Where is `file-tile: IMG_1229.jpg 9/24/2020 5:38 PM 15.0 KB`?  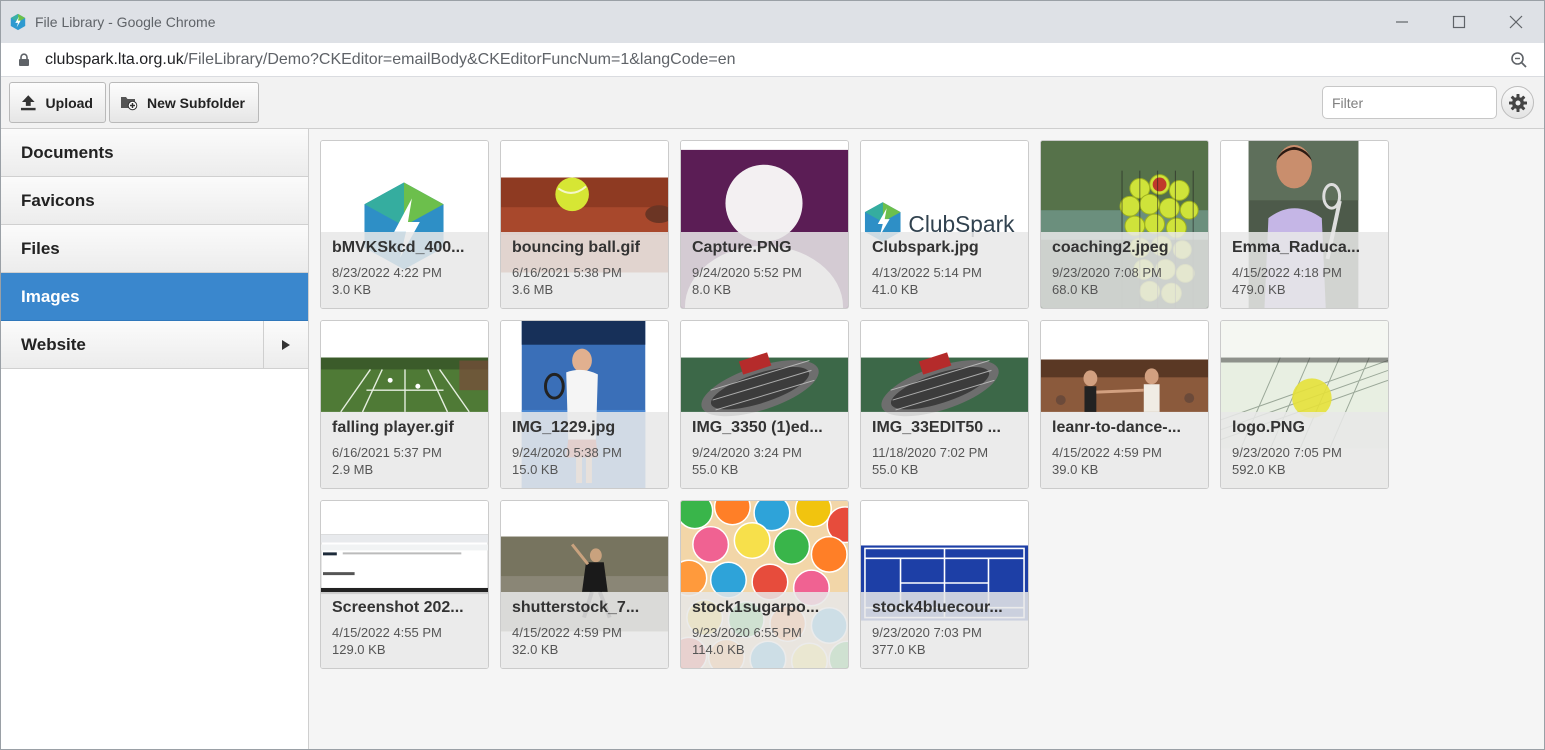 file-tile: IMG_1229.jpg 9/24/2020 5:38 PM 15.0 KB is located at coordinates (584, 404).